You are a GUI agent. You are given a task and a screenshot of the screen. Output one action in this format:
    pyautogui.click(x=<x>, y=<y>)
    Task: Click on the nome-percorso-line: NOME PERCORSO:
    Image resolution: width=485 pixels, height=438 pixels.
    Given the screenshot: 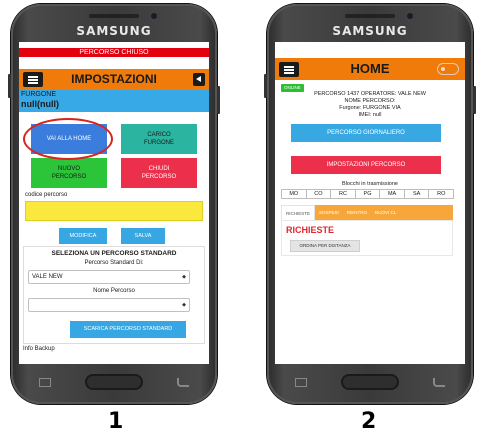 What is the action you would take?
    pyautogui.click(x=370, y=101)
    